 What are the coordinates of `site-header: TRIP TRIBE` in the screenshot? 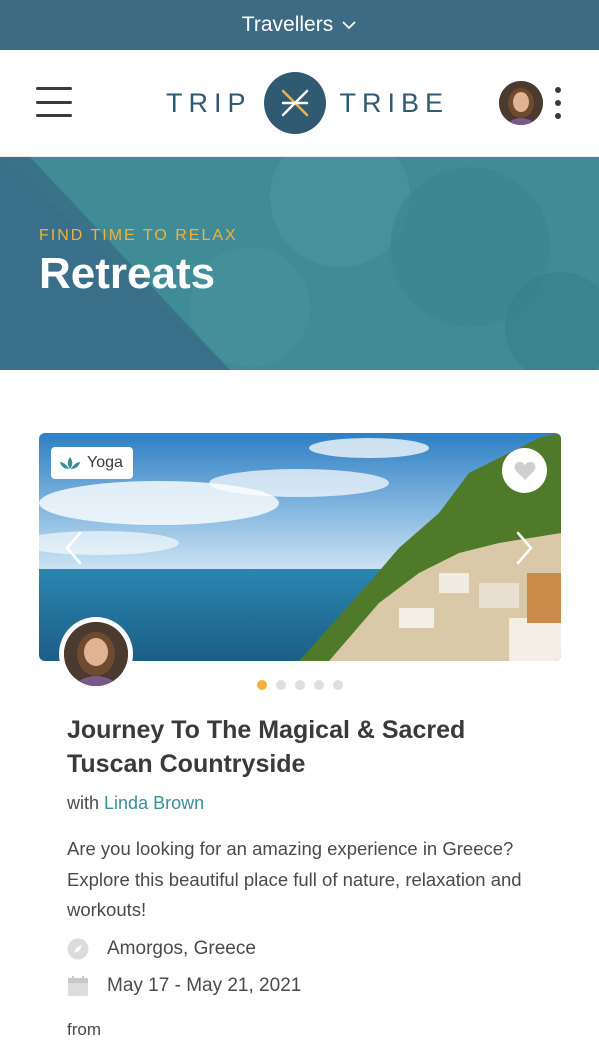 It's located at (299, 103).